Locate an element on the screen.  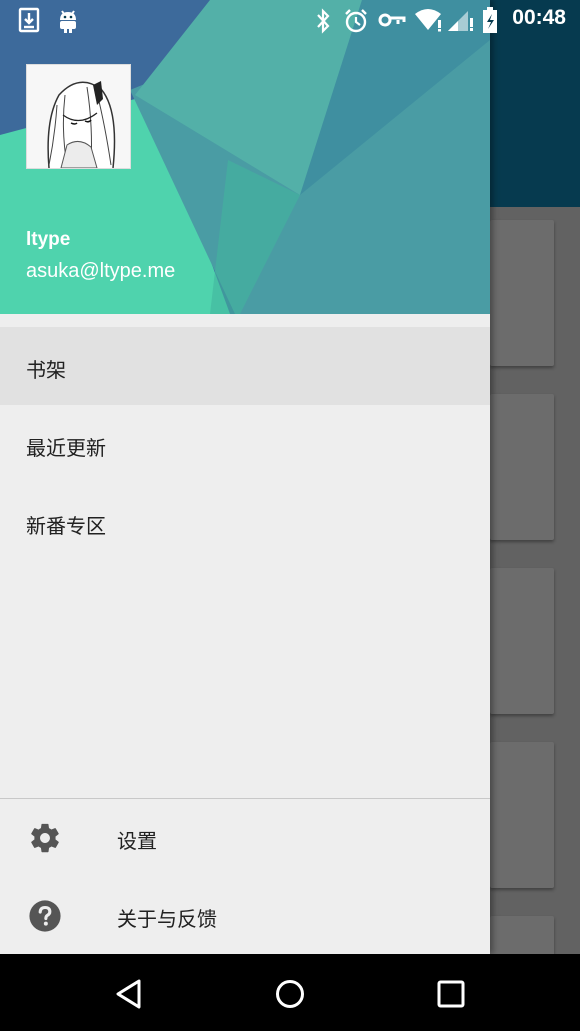
battery-icon is located at coordinates (490, 20).